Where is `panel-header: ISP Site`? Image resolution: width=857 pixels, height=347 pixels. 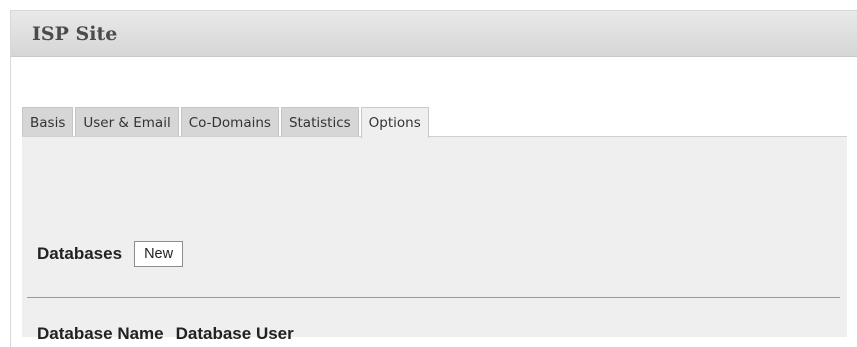
panel-header: ISP Site is located at coordinates (434, 34).